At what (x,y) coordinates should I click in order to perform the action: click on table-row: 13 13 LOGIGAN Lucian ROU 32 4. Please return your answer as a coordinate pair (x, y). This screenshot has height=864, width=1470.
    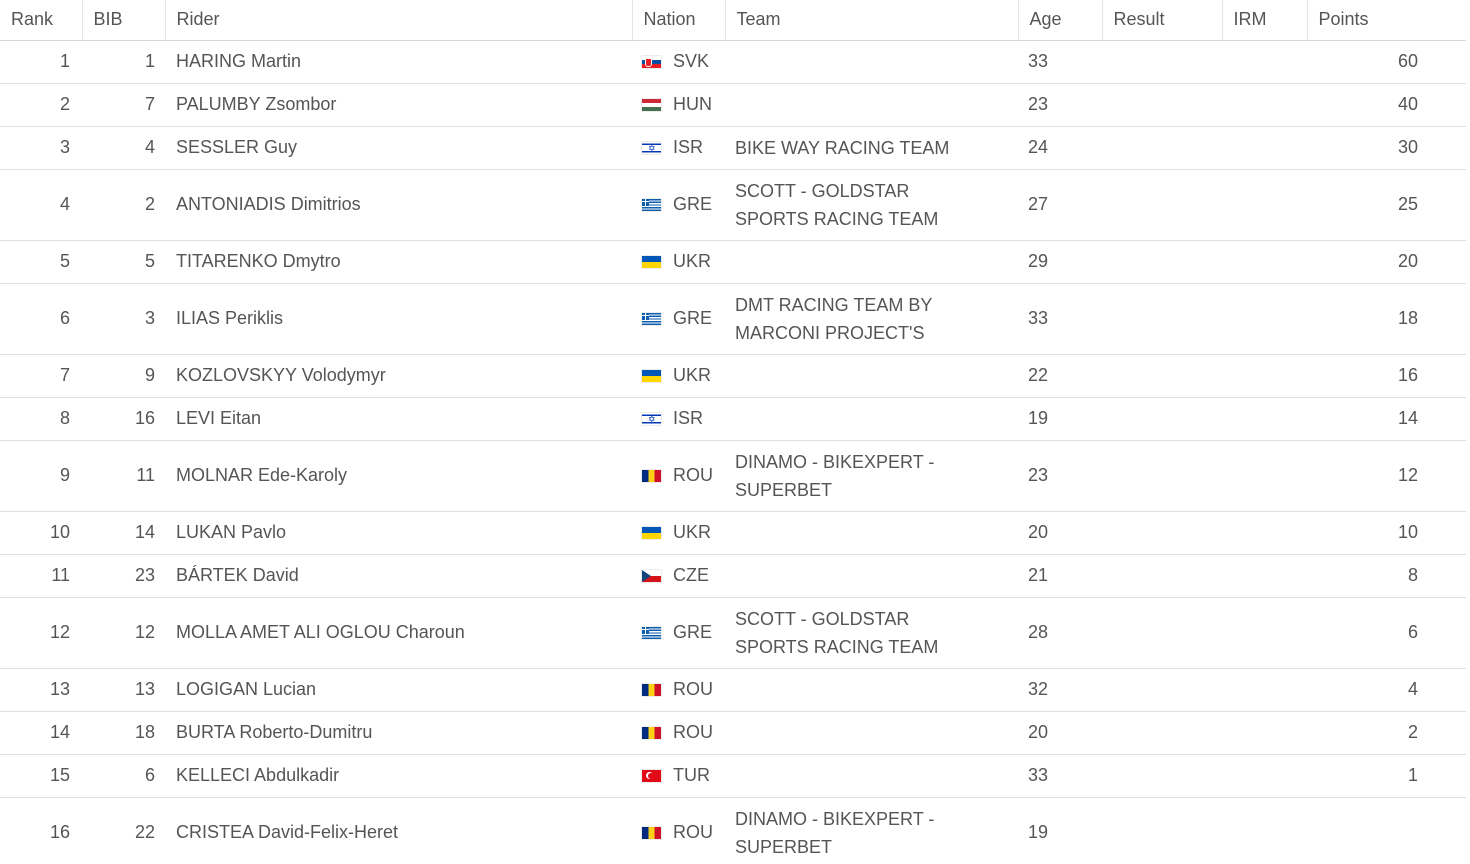
    Looking at the image, I should click on (733, 690).